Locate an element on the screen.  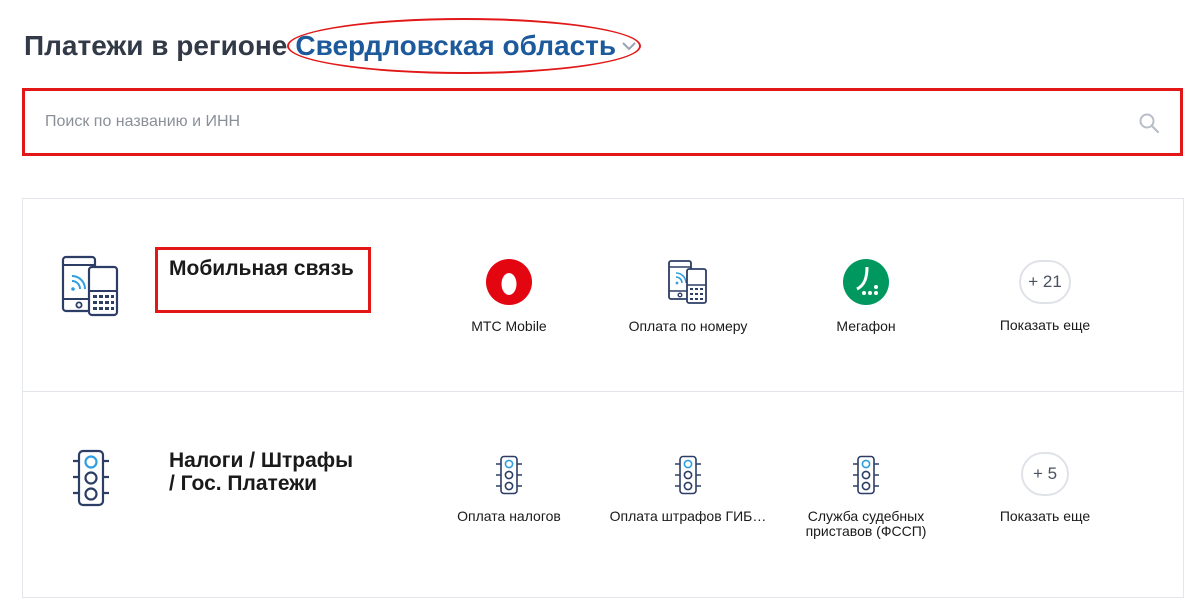
search-icon is located at coordinates (1149, 123).